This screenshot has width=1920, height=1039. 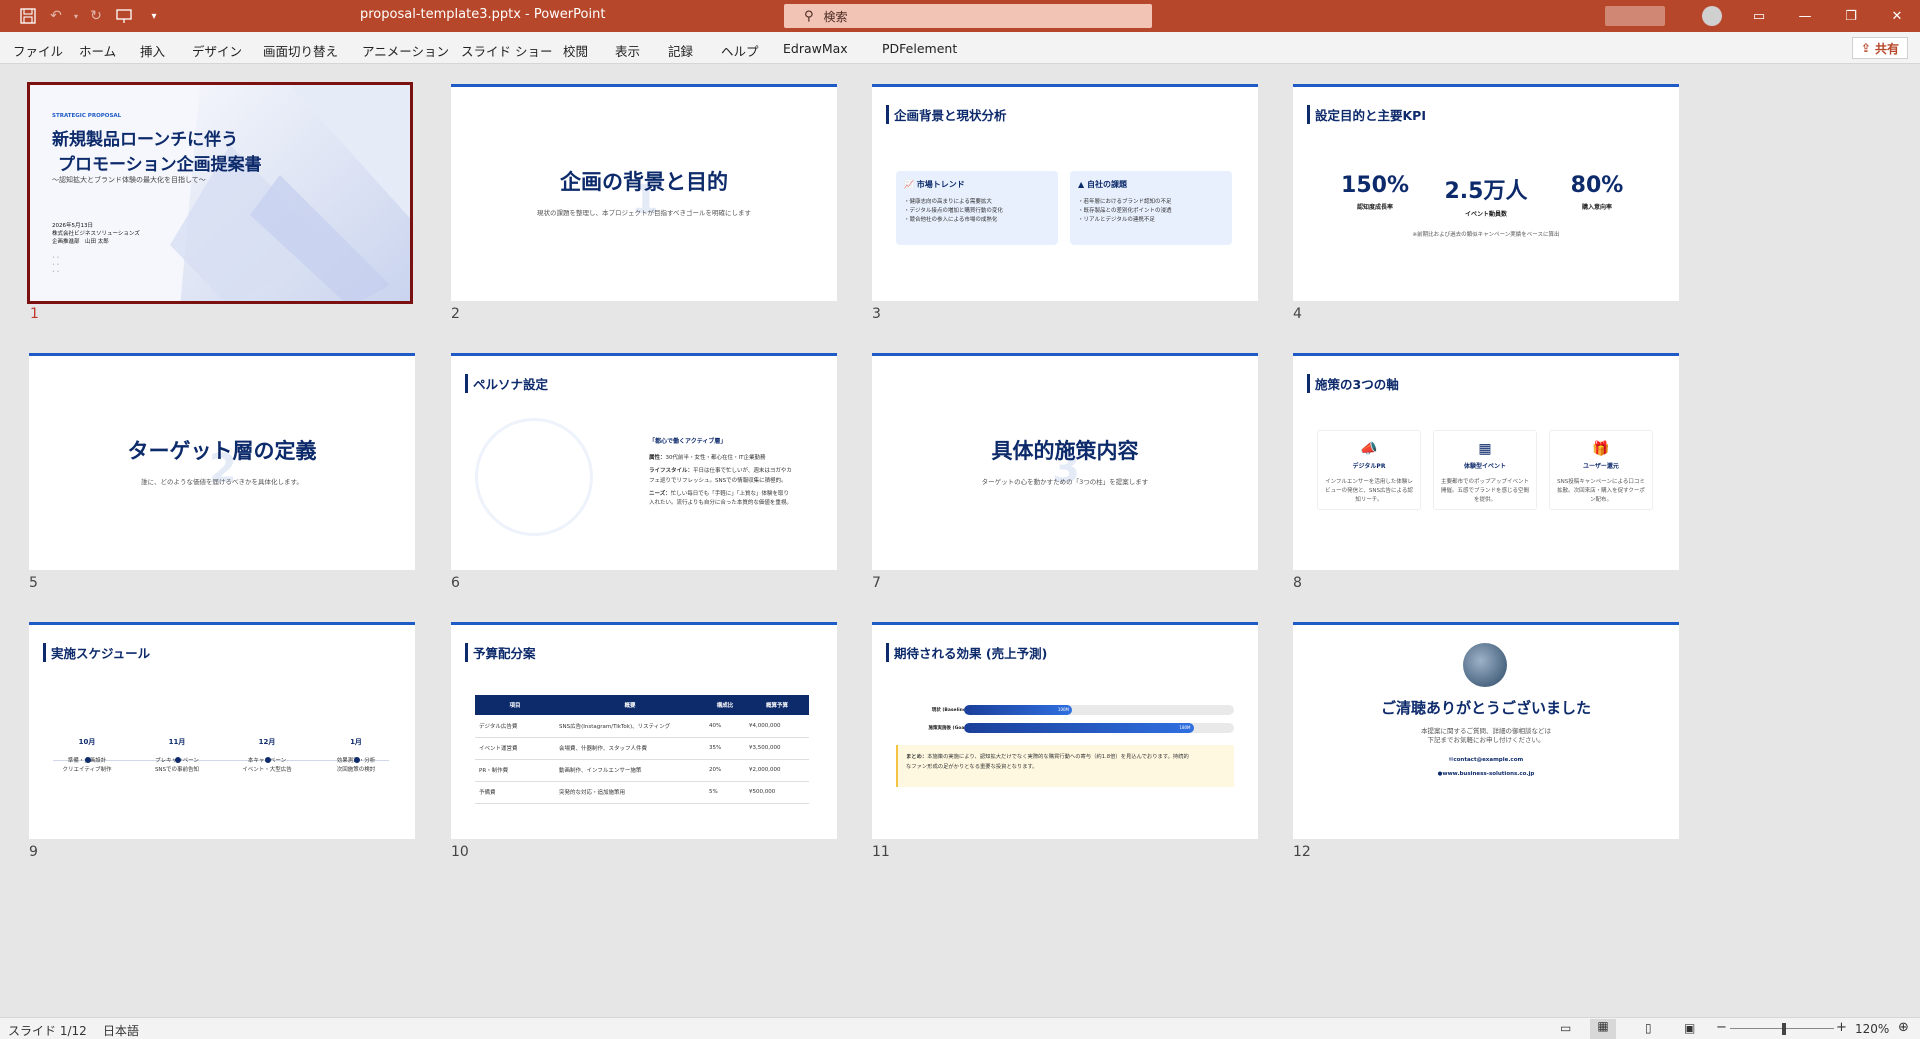 I want to click on share-button: ⇪ 共有, so click(x=1879, y=48).